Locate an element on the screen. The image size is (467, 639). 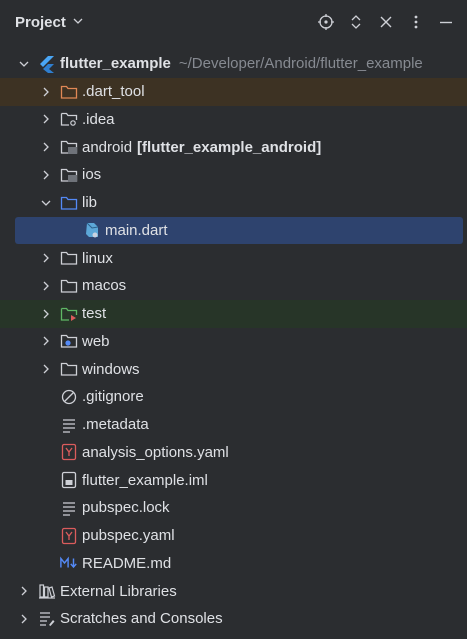
tree-node-windows: windows is located at coordinates (233, 369).